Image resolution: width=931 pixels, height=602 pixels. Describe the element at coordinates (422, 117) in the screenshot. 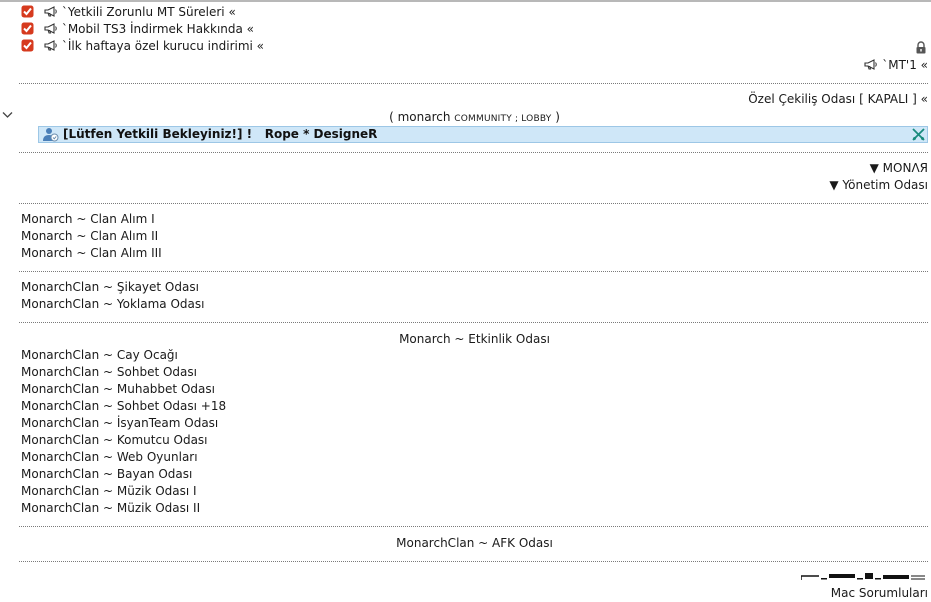

I see `lobby-prefix: ( monarch` at that location.